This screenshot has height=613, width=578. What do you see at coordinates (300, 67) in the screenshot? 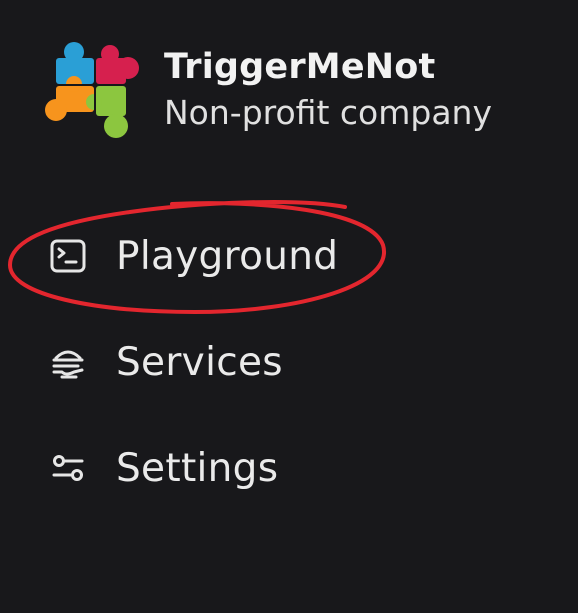
I see `brand-name: TriggerMeNot` at bounding box center [300, 67].